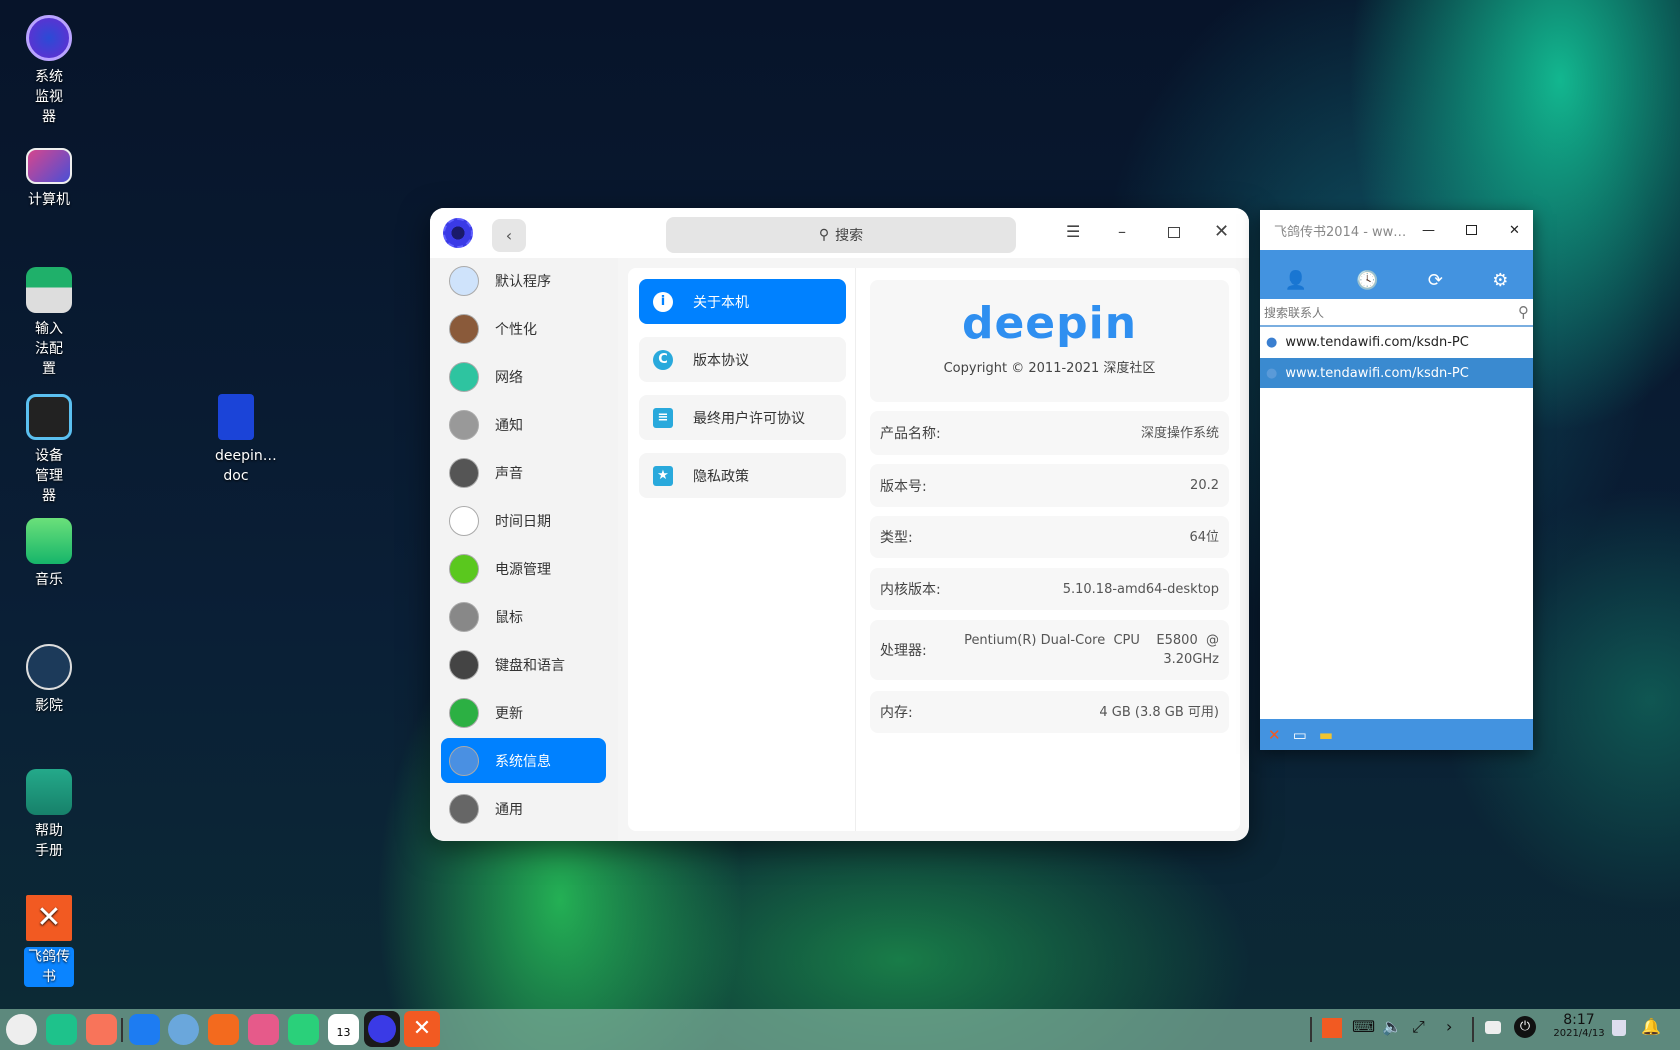 This screenshot has height=1050, width=1680. Describe the element at coordinates (21, 1029) in the screenshot. I see `launcher-icon` at that location.